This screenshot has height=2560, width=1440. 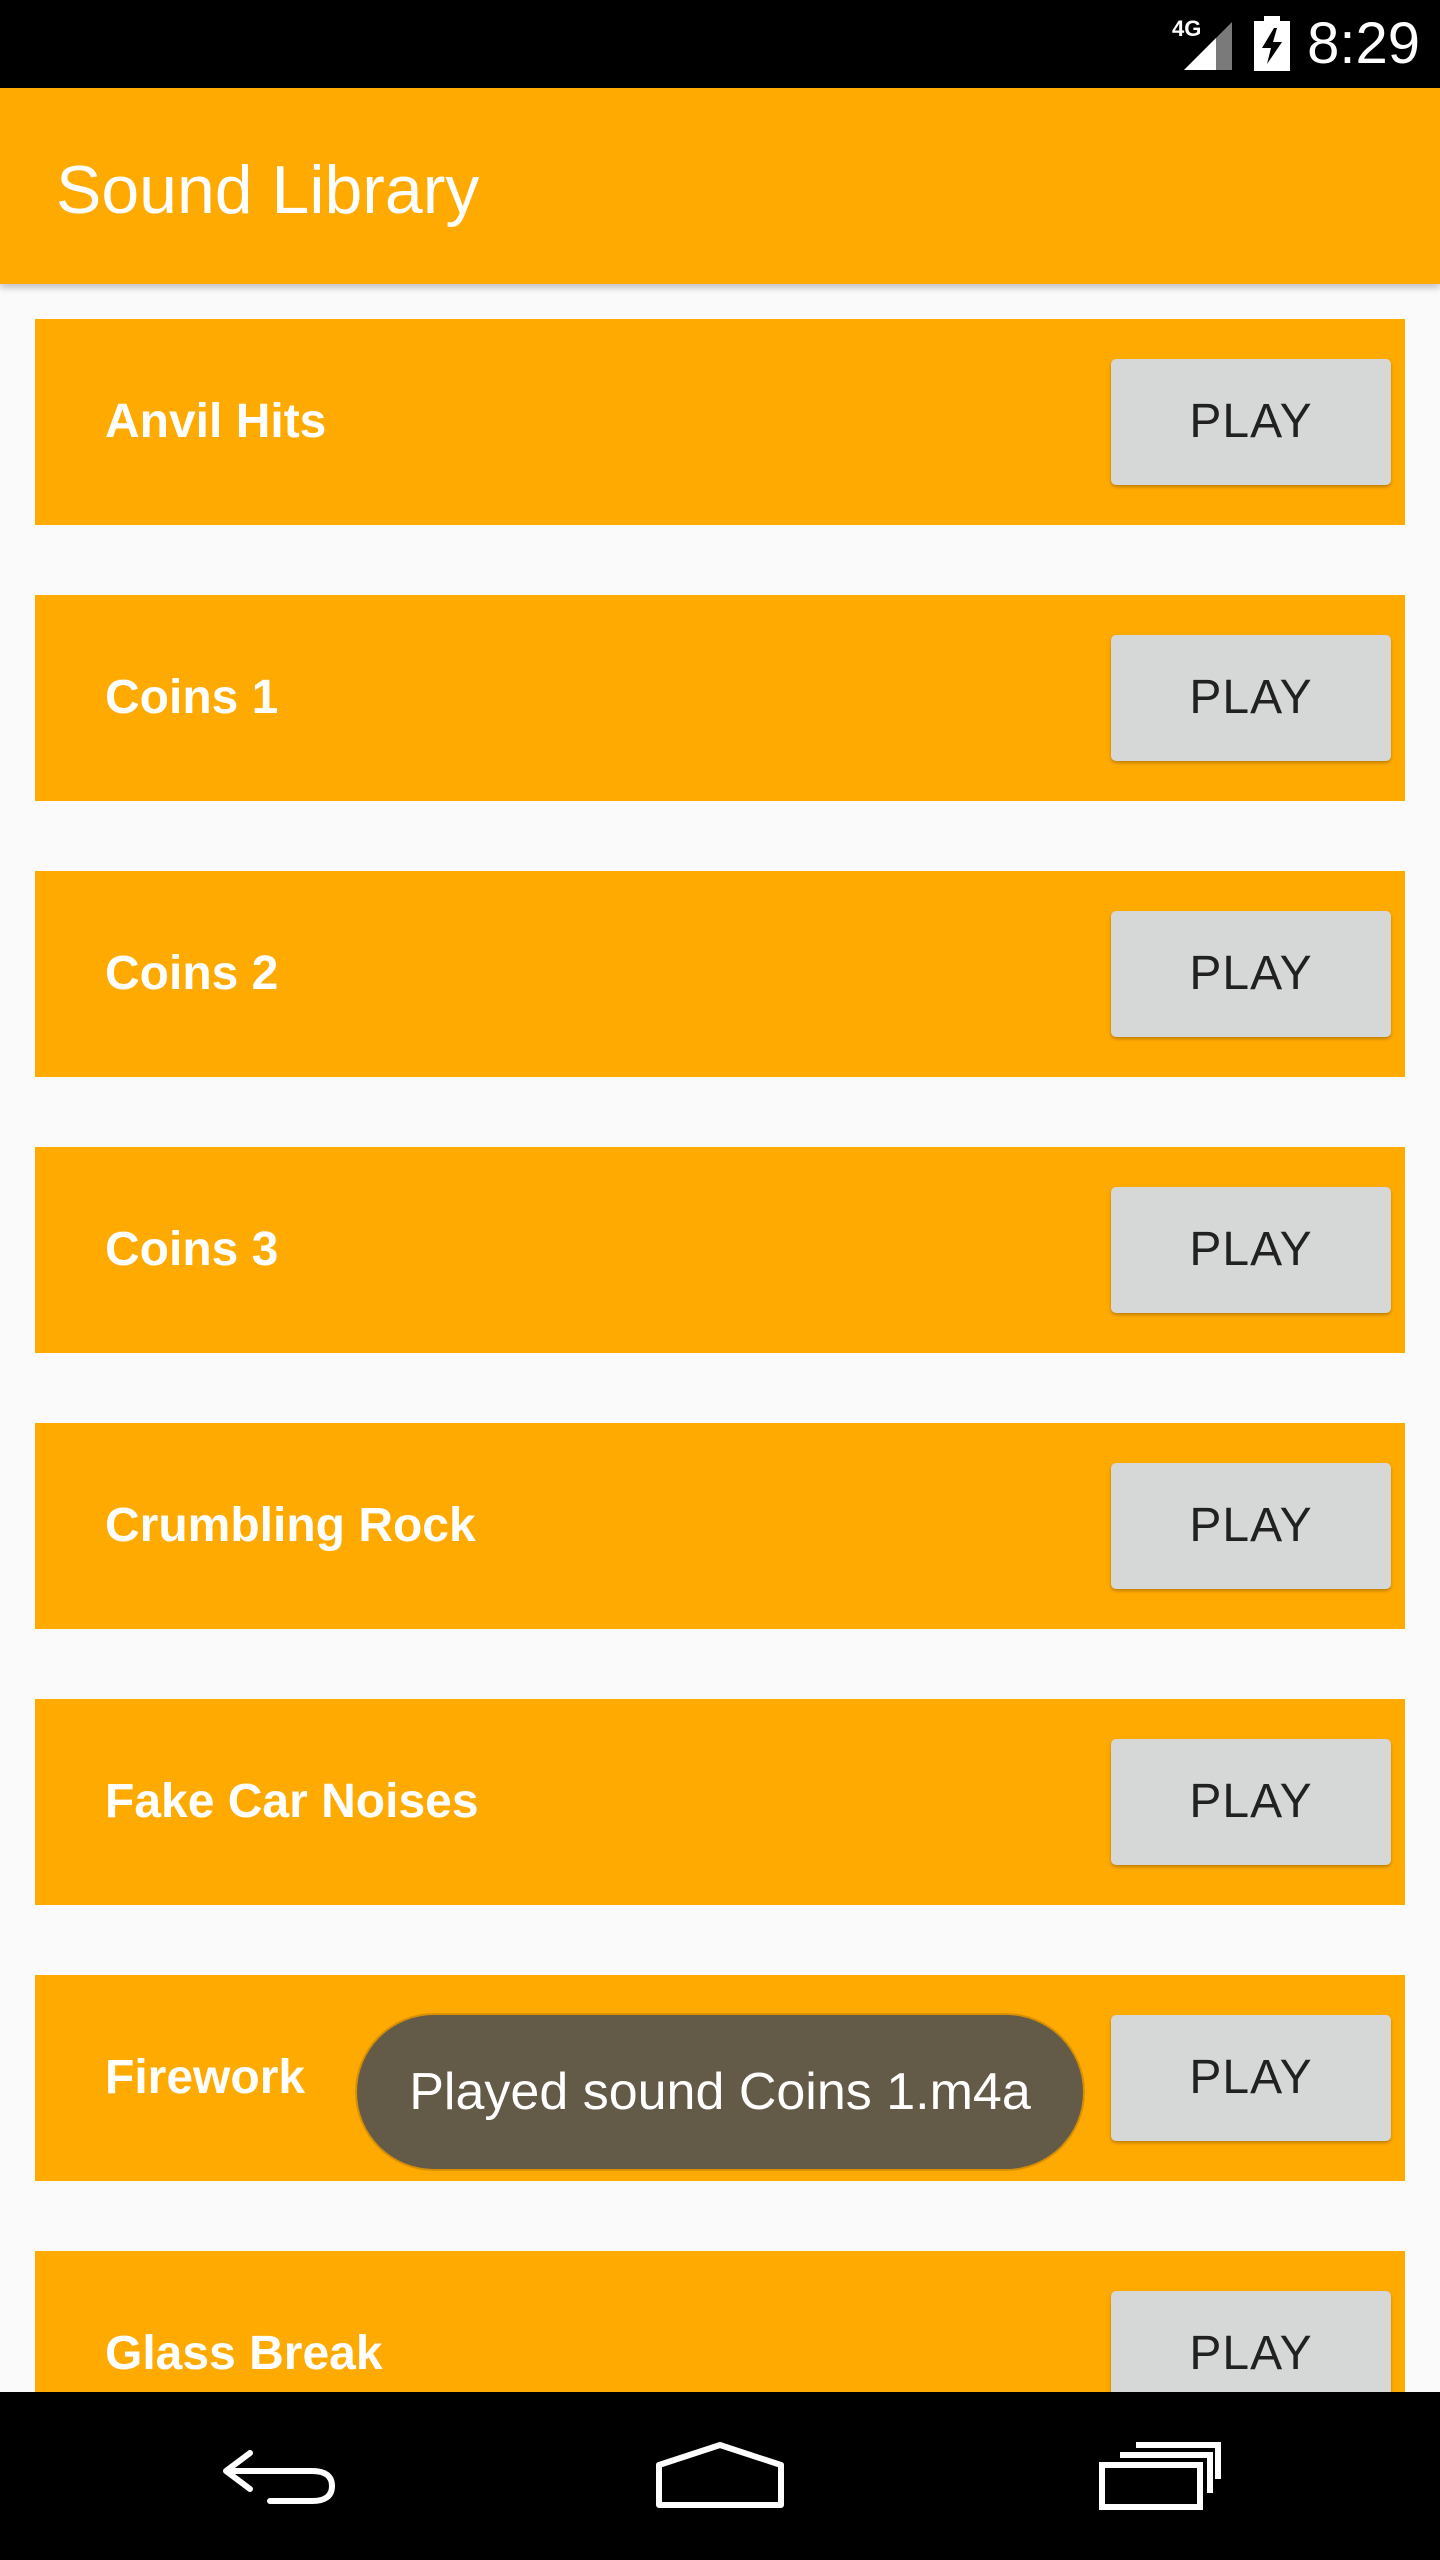 What do you see at coordinates (244, 2353) in the screenshot?
I see `sound-name: Glass Break` at bounding box center [244, 2353].